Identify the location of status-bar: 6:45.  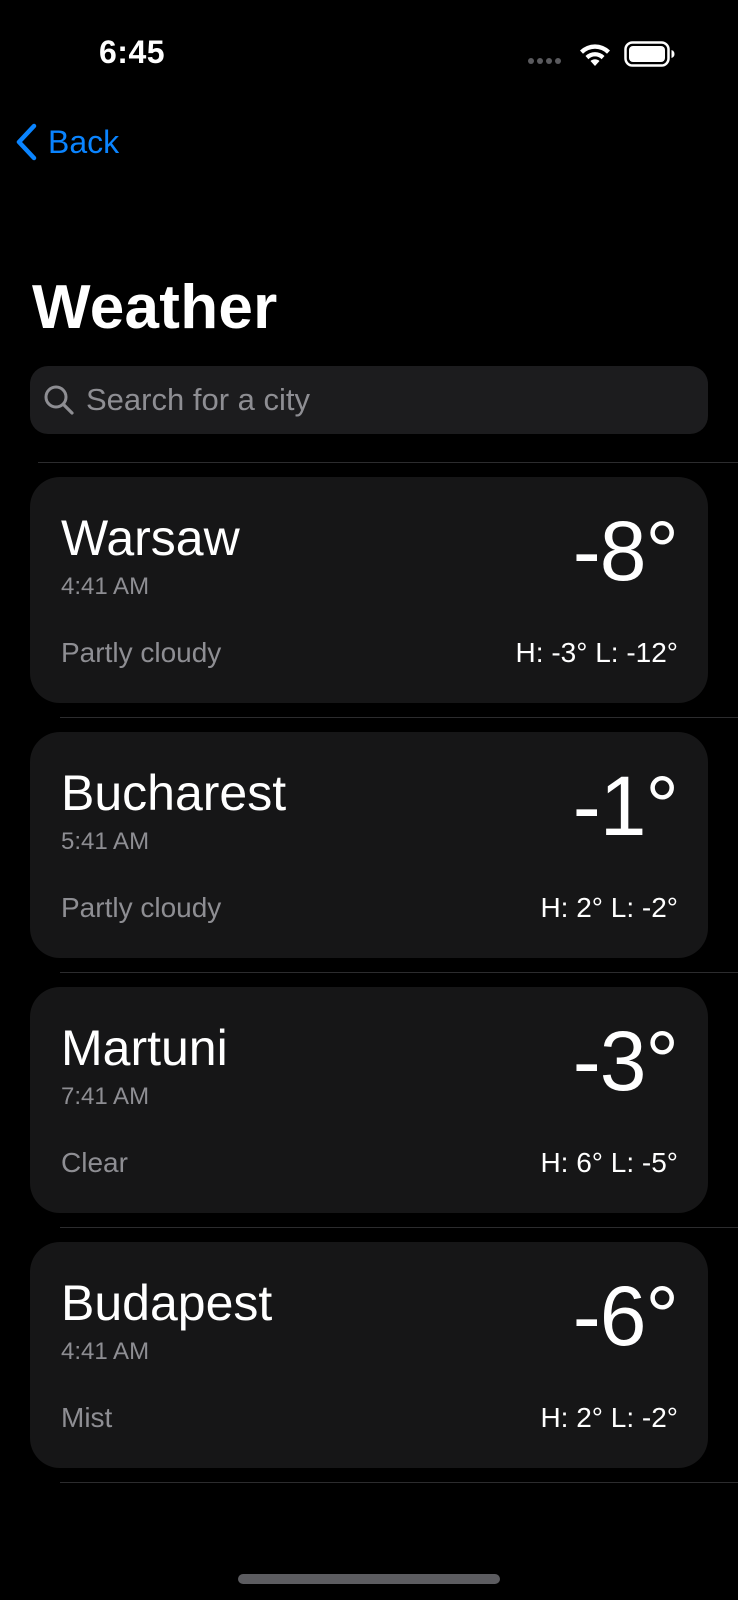
(369, 55).